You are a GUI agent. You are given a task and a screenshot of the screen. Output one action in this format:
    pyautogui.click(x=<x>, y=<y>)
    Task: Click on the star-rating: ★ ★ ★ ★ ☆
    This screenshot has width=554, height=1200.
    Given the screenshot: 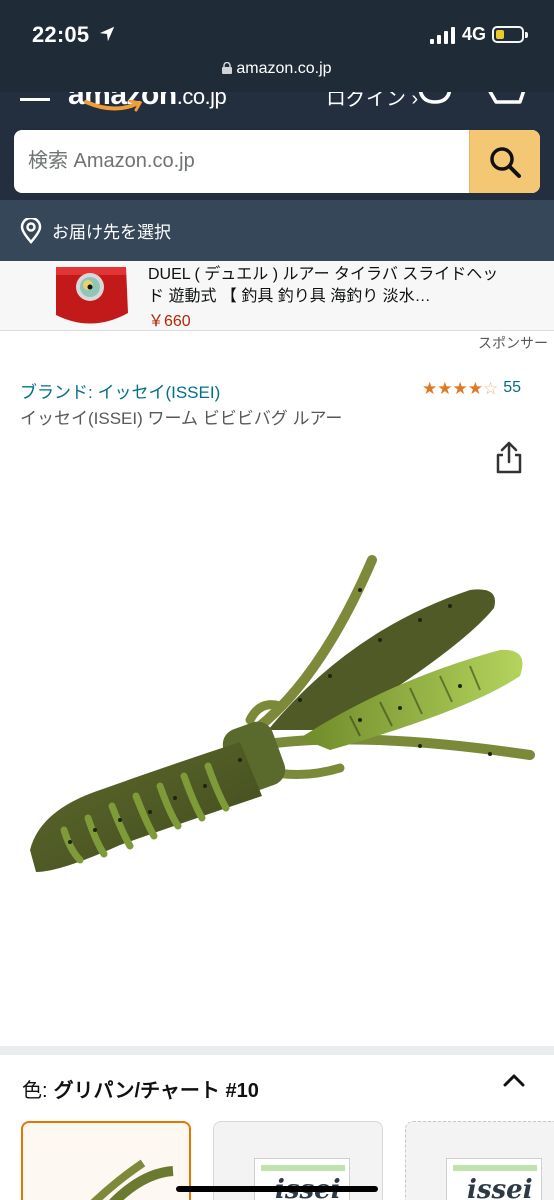 What is the action you would take?
    pyautogui.click(x=460, y=388)
    